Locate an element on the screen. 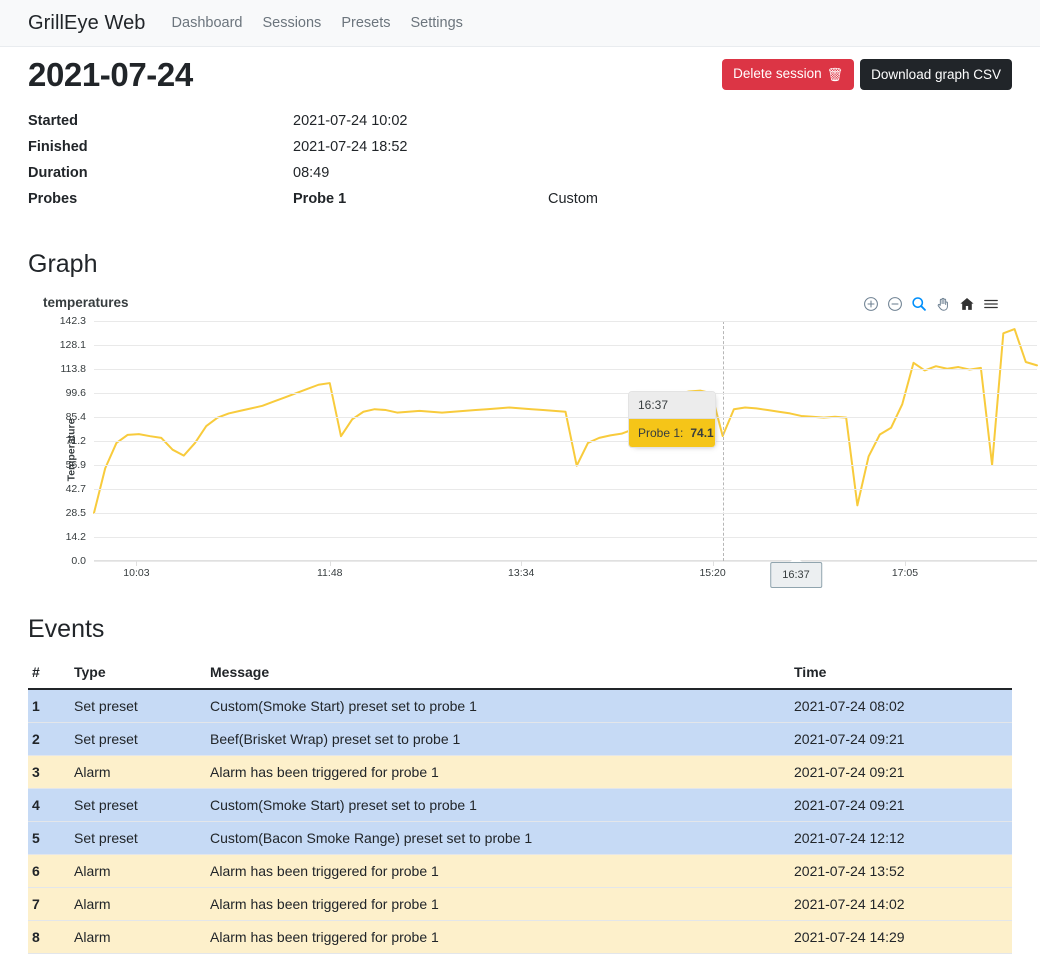 Image resolution: width=1040 pixels, height=954 pixels. zoom-out-icon is located at coordinates (894, 303).